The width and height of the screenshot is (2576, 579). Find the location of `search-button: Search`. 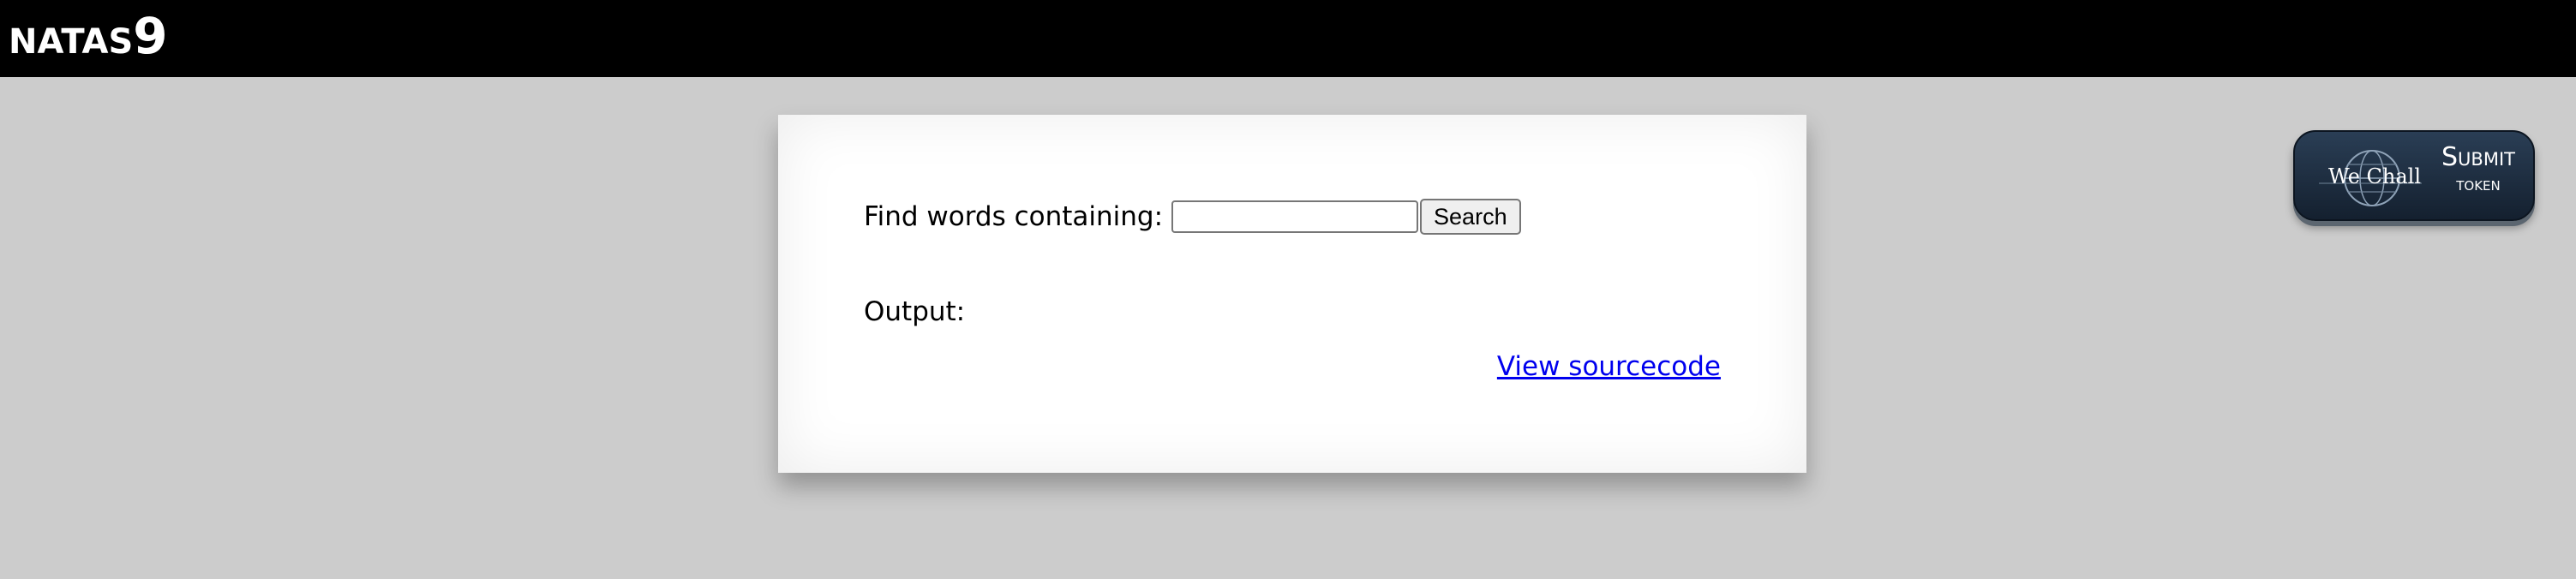

search-button: Search is located at coordinates (1470, 217).